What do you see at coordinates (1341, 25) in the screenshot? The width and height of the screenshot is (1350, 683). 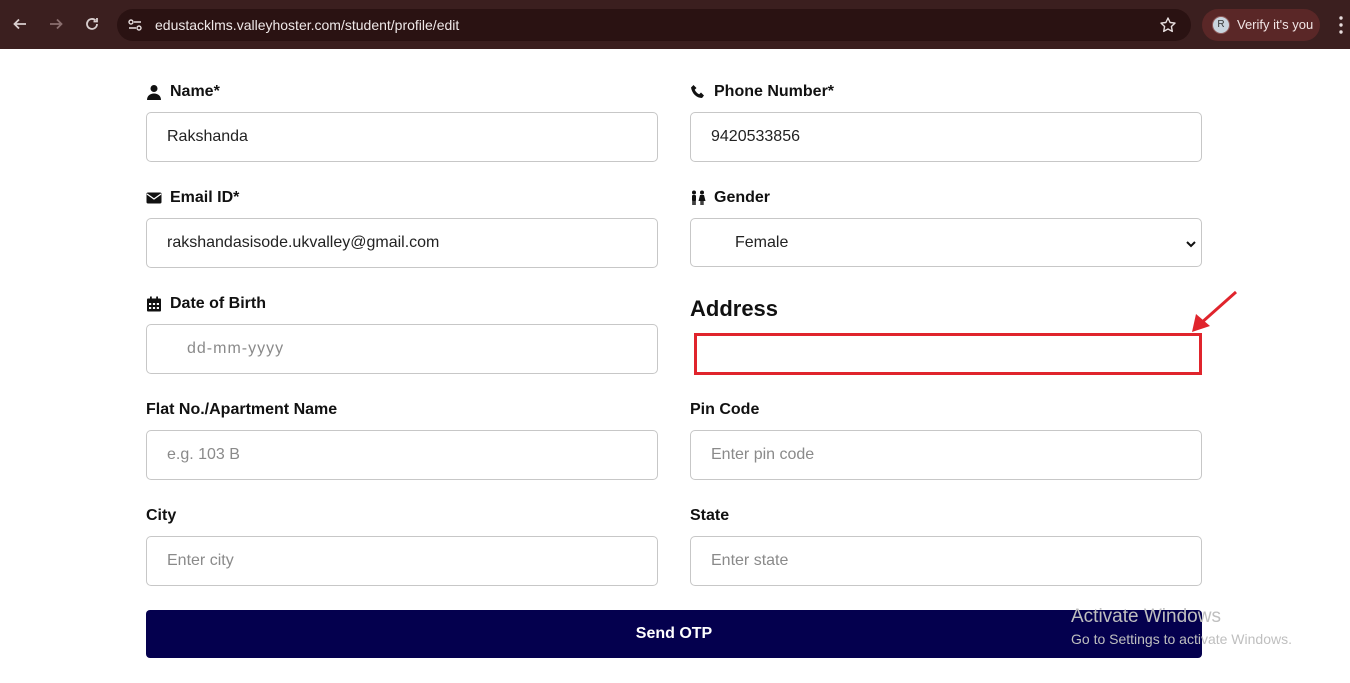 I see `browser-menu-icon` at bounding box center [1341, 25].